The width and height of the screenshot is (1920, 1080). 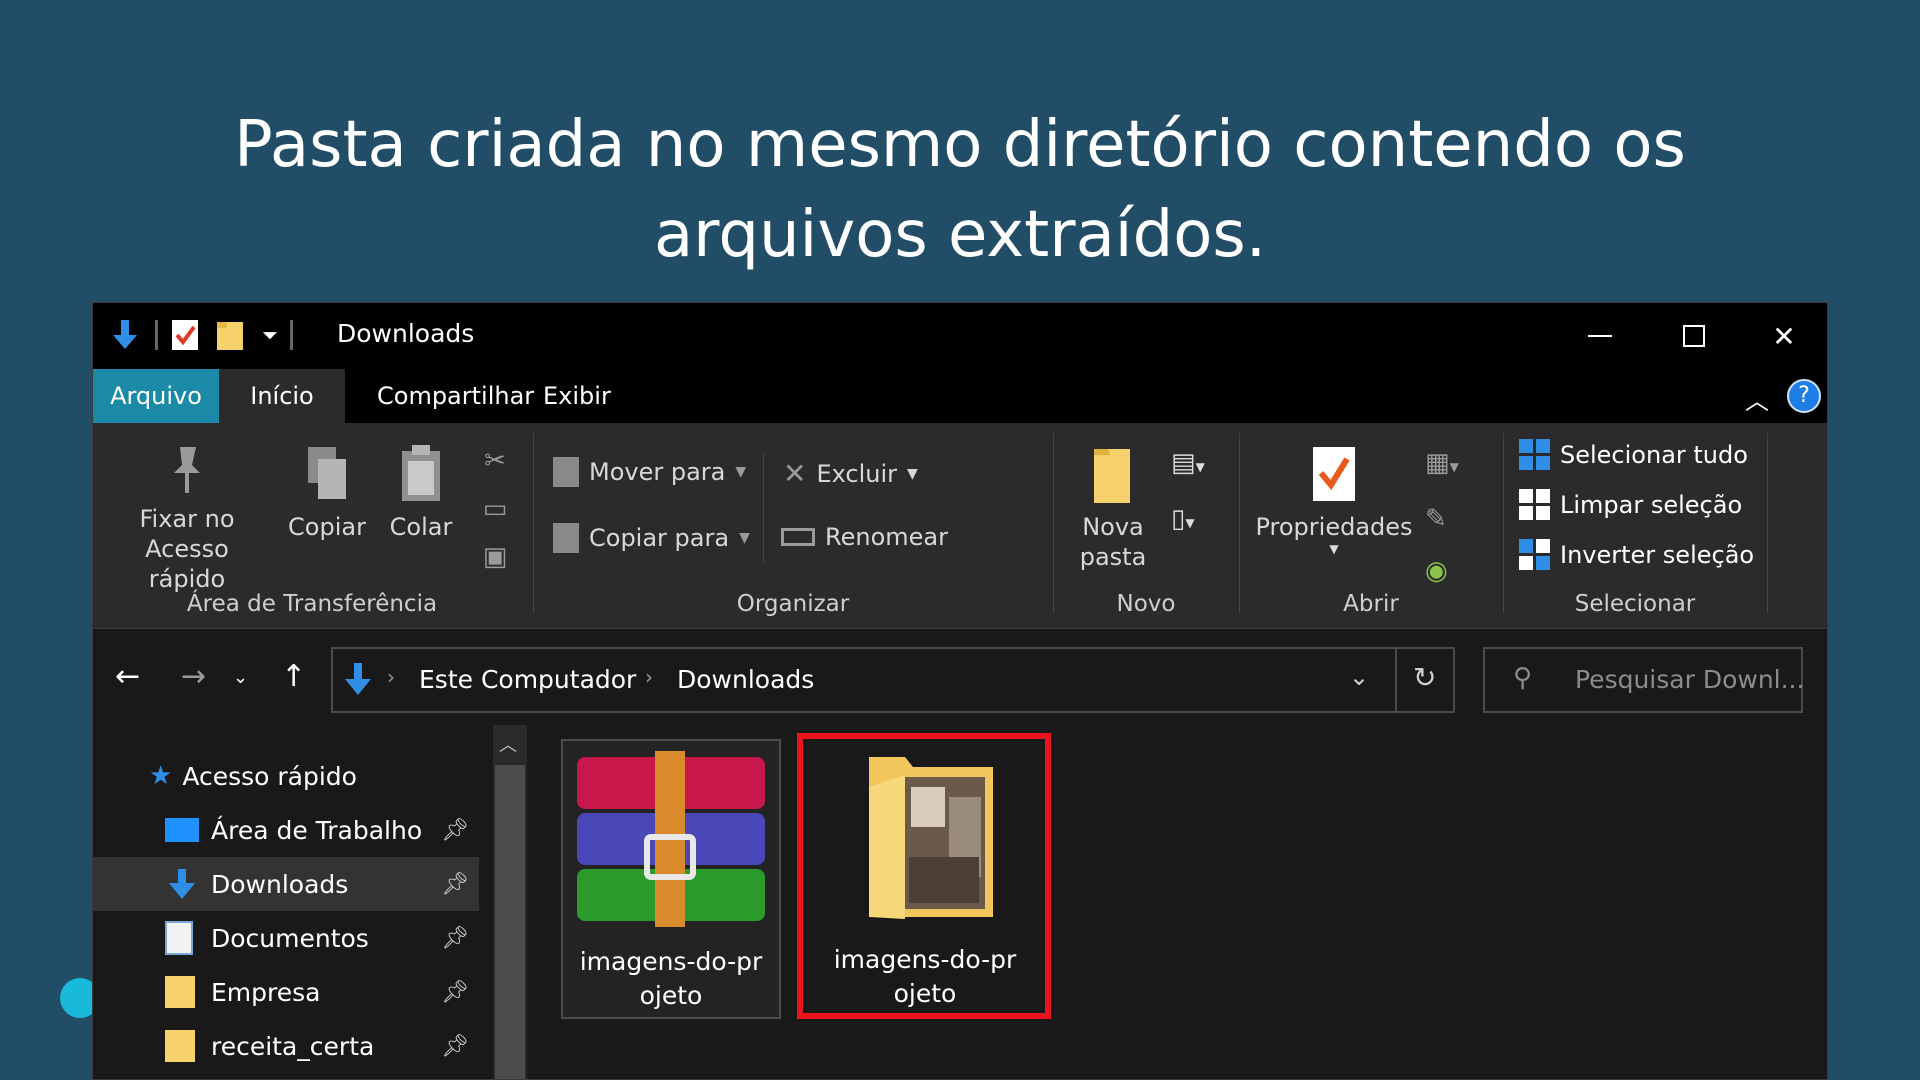 What do you see at coordinates (671, 995) in the screenshot?
I see `file-name-line-2: ojeto` at bounding box center [671, 995].